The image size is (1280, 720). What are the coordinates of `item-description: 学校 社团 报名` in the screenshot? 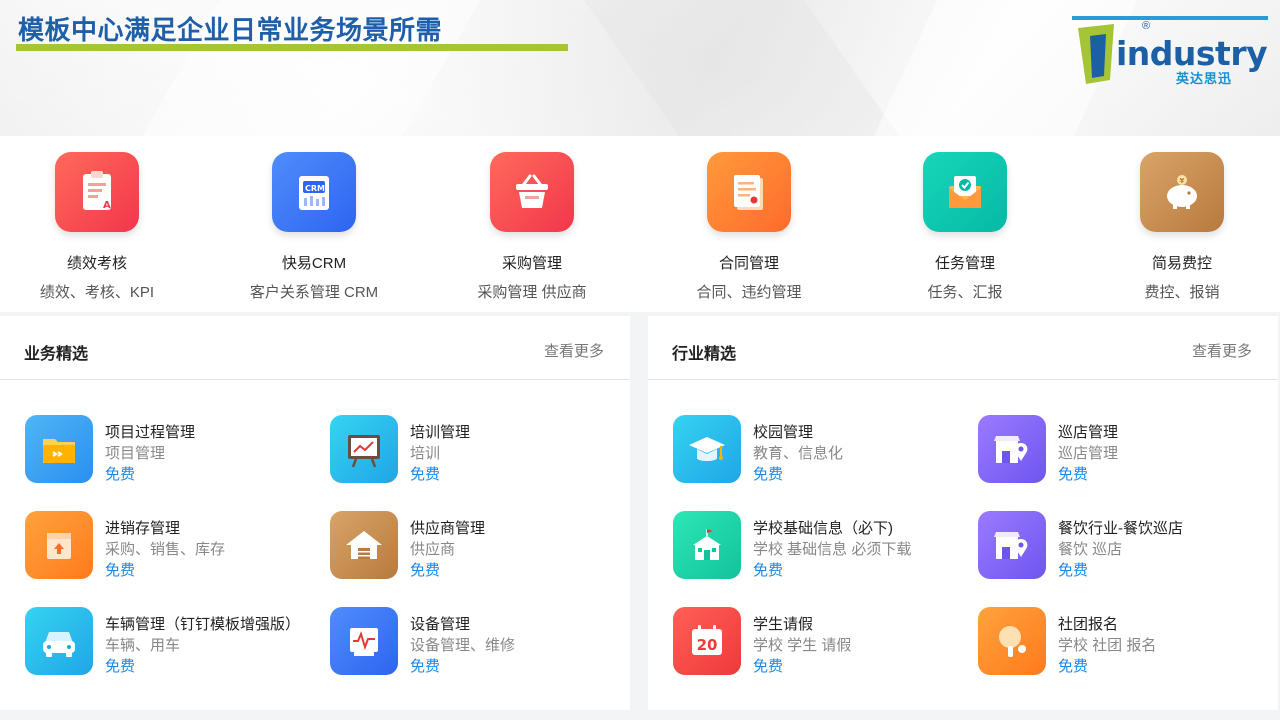 It's located at (1107, 645).